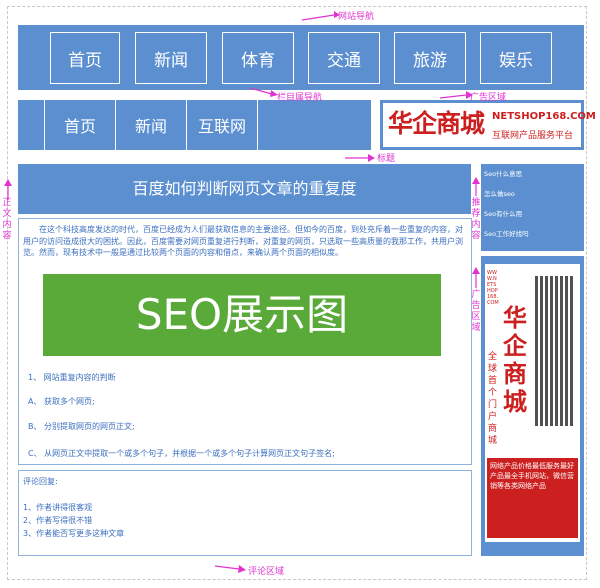 Image resolution: width=600 pixels, height=588 pixels. Describe the element at coordinates (488, 125) in the screenshot. I see `ad-banner: 华企商城 NETSHOP168.COM 互联网产品服务平台` at that location.